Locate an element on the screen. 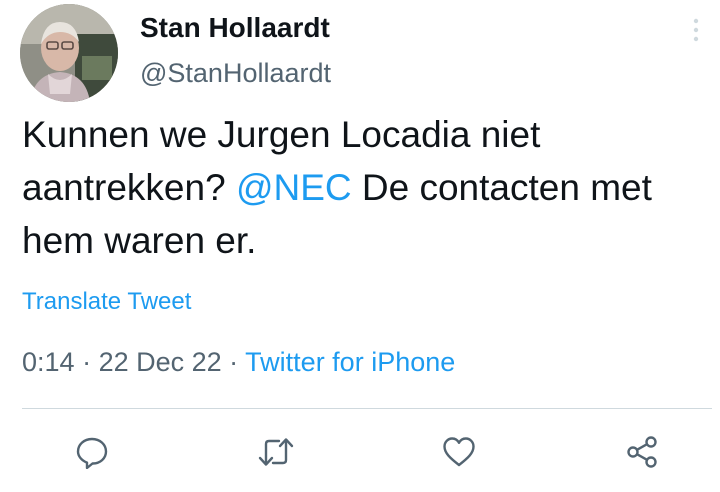 This screenshot has height=492, width=720. more-options-icon is located at coordinates (696, 30).